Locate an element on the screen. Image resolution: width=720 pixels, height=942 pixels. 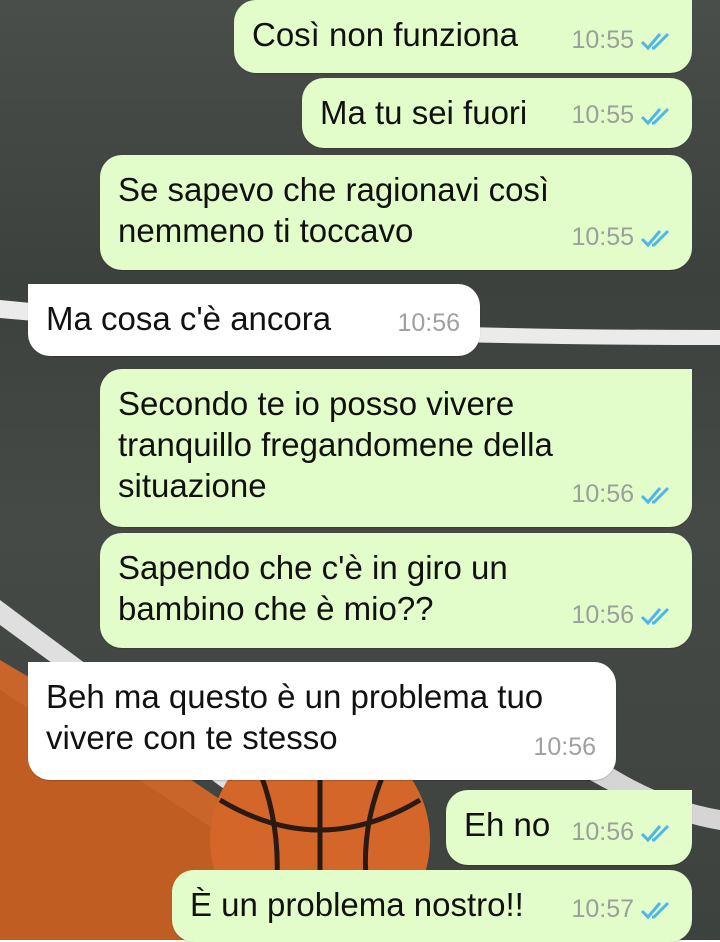
message-meta: 10:57 is located at coordinates (621, 909).